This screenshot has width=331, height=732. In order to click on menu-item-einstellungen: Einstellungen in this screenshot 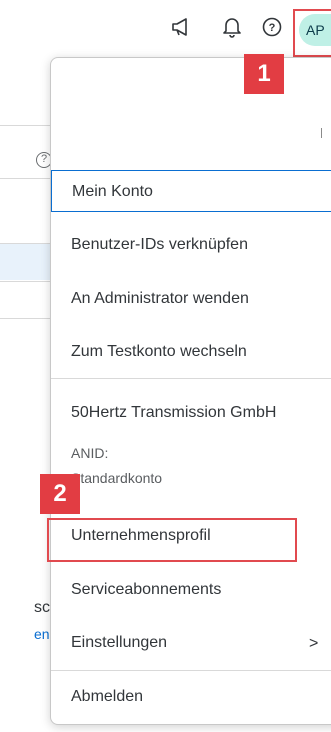, I will do `click(191, 643)`.